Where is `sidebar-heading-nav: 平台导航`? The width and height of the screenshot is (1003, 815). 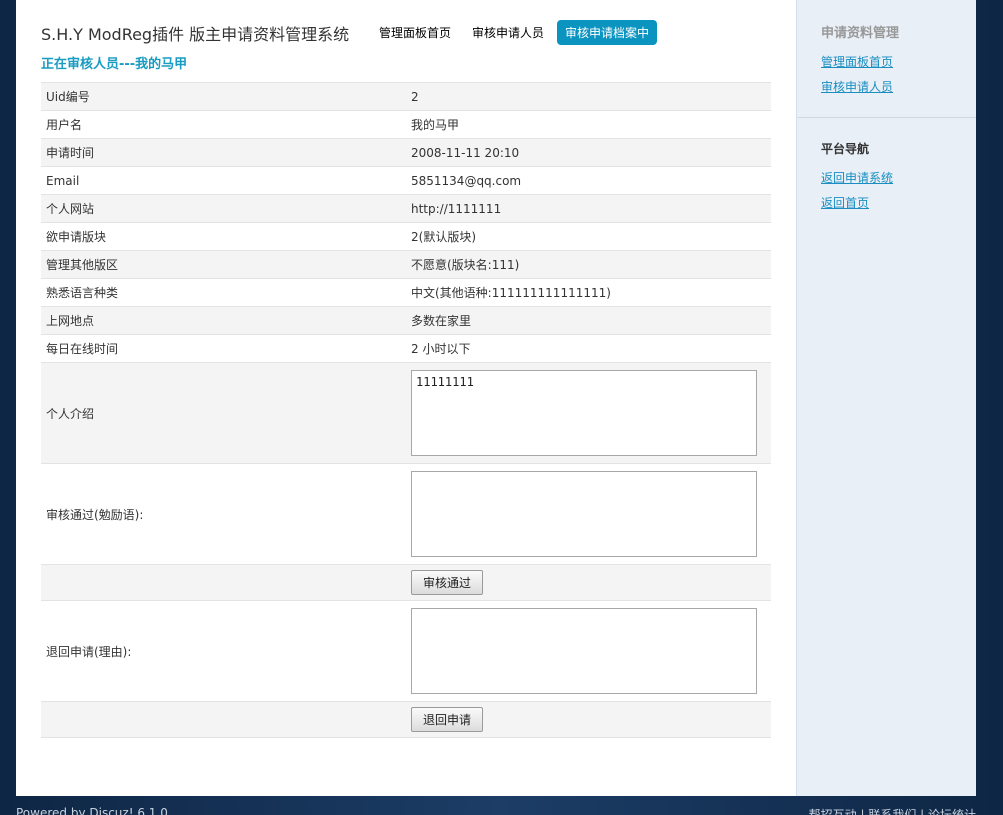
sidebar-heading-nav: 平台导航 is located at coordinates (845, 149).